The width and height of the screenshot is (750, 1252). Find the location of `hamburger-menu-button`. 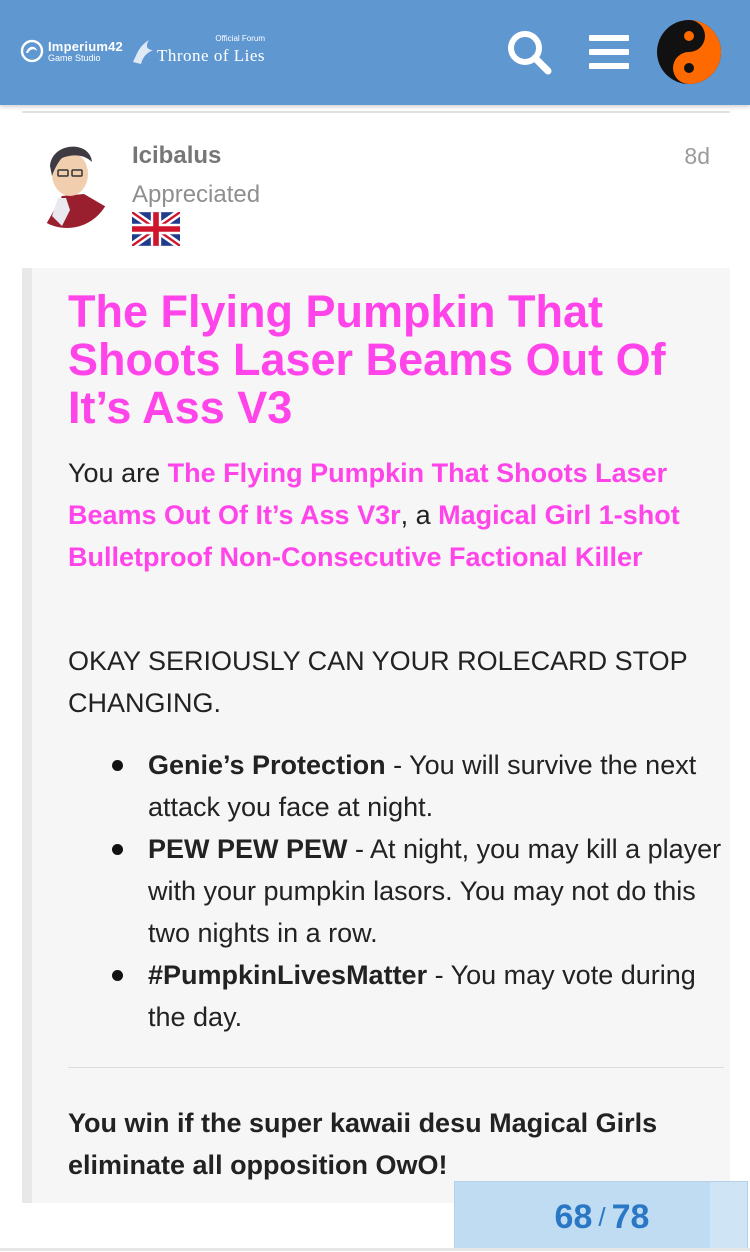

hamburger-menu-button is located at coordinates (609, 52).